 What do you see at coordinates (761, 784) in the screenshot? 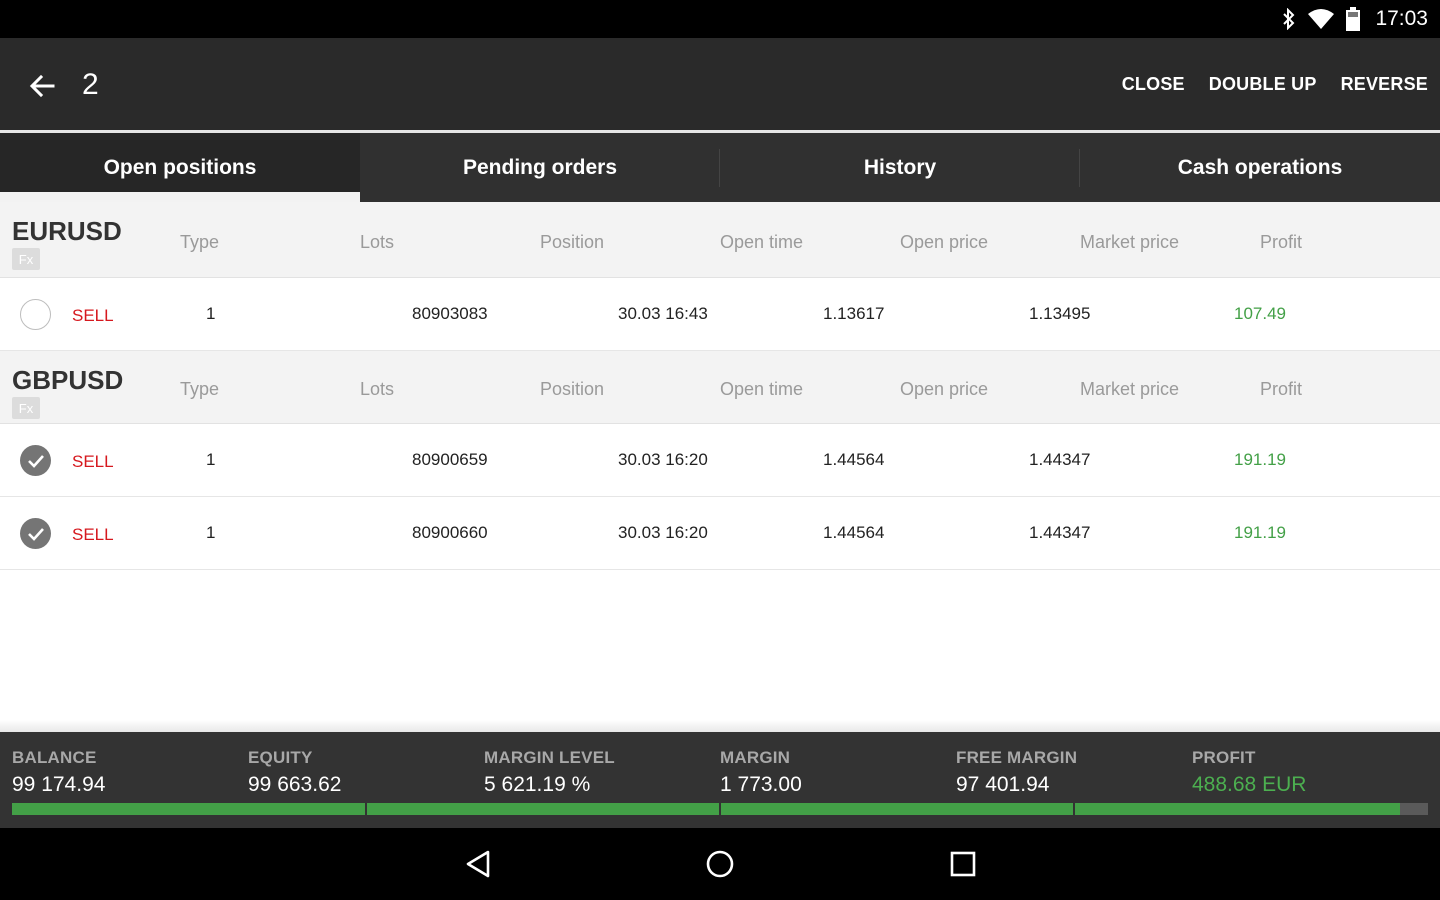
I see `summary-value: 1 773.00` at bounding box center [761, 784].